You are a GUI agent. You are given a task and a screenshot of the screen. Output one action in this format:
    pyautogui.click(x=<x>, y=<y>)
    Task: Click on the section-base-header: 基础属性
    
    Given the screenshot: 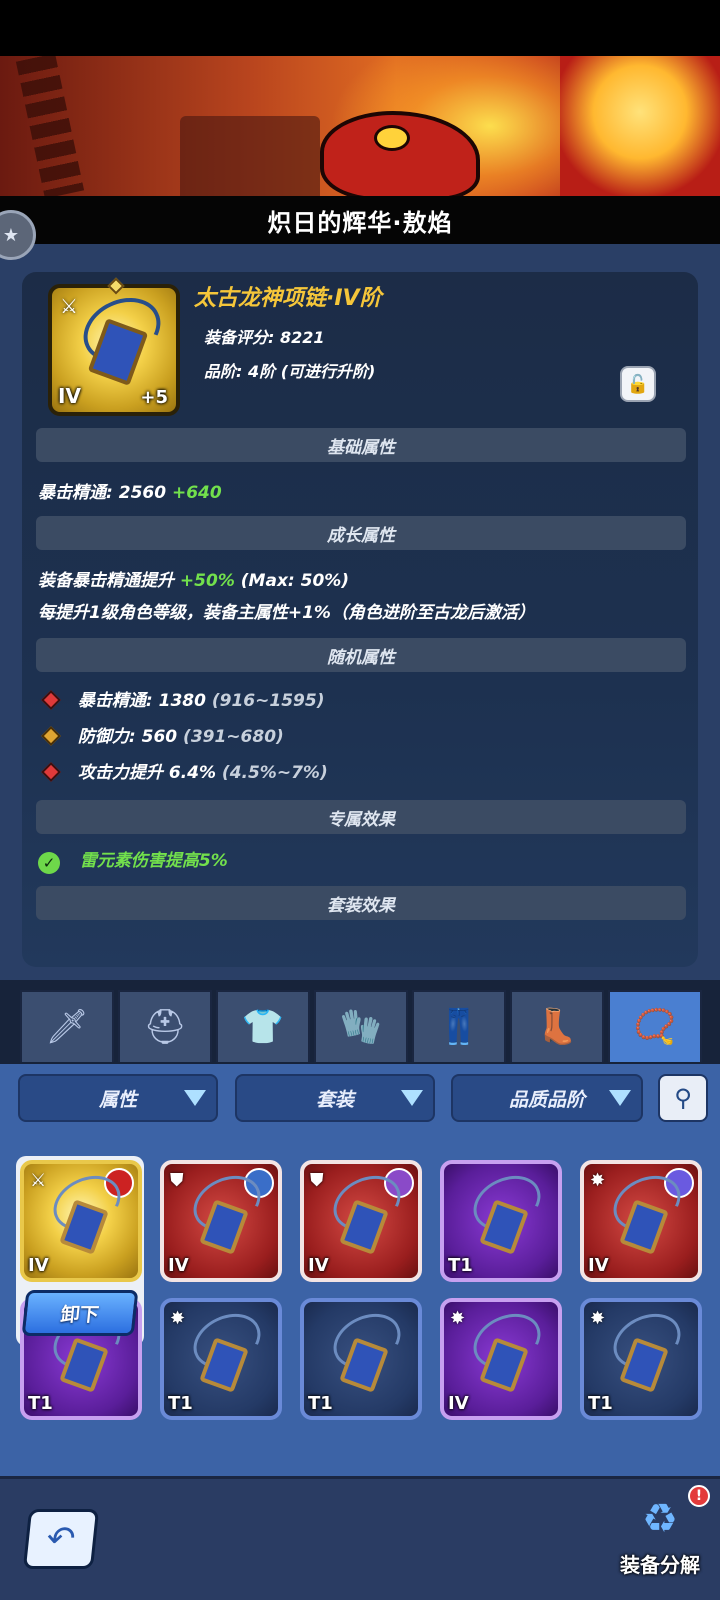 What is the action you would take?
    pyautogui.click(x=361, y=445)
    